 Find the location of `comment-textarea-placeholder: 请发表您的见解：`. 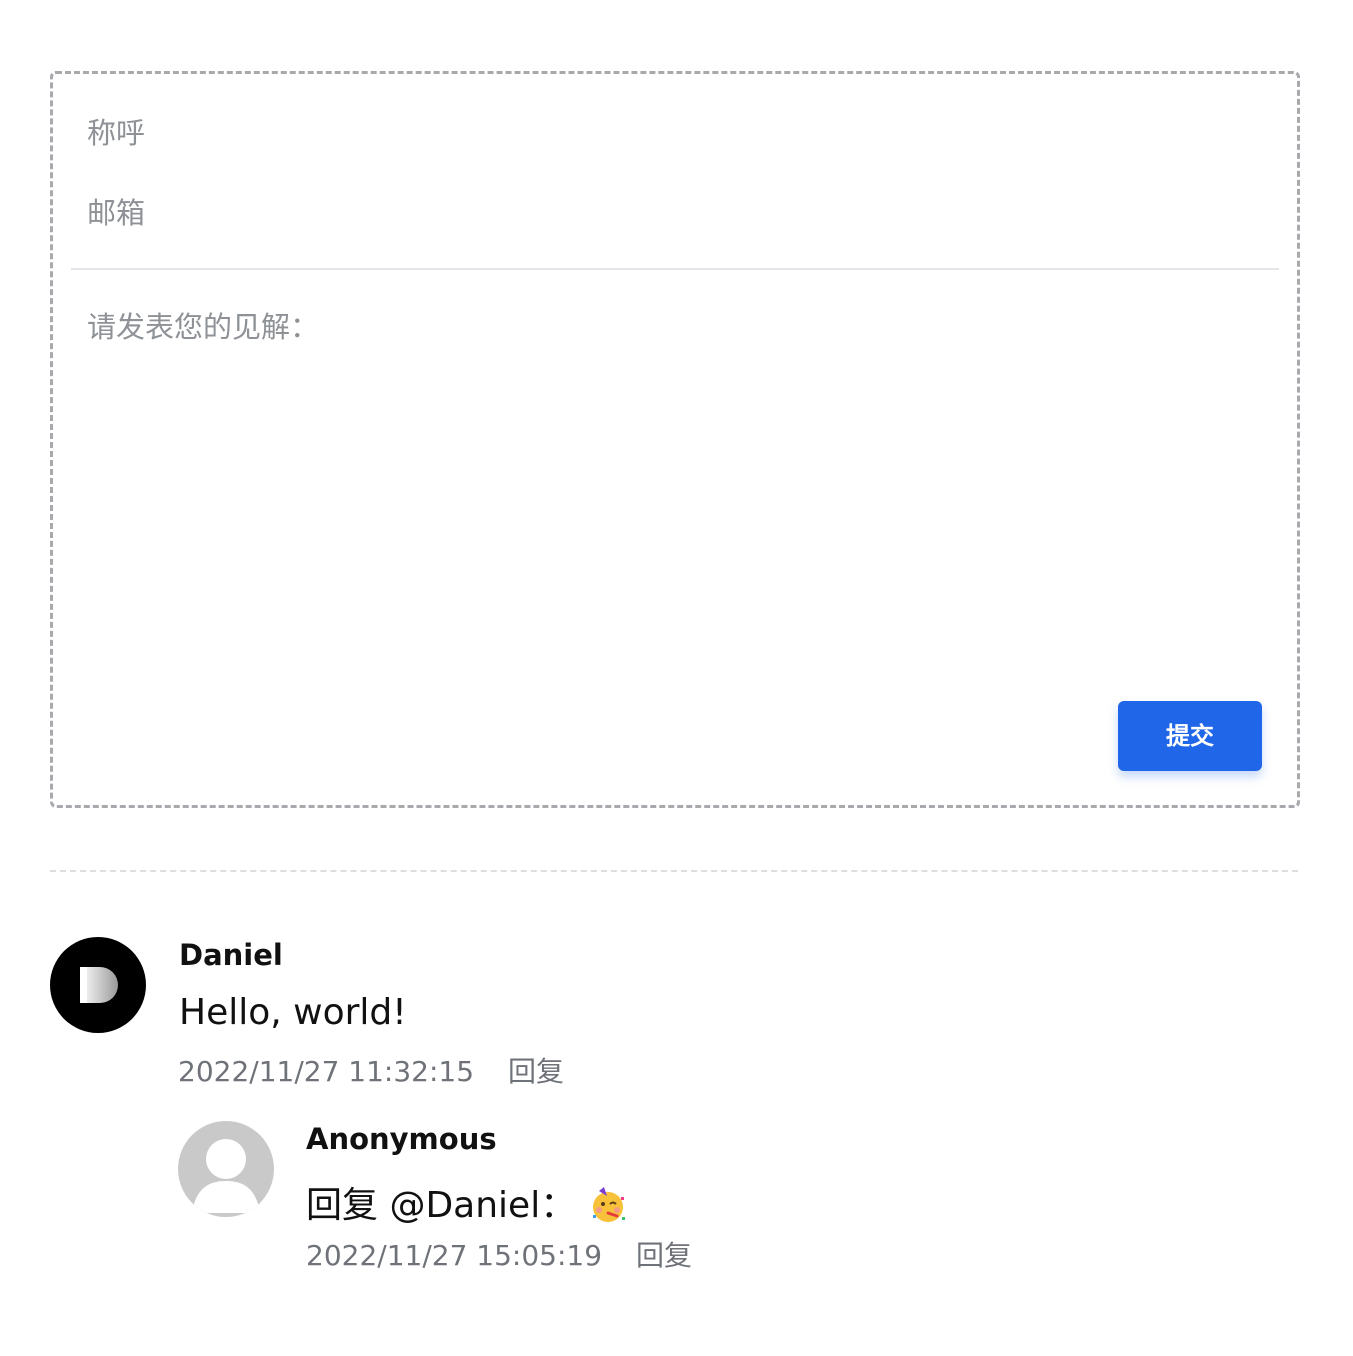

comment-textarea-placeholder: 请发表您的见解： is located at coordinates (203, 327).